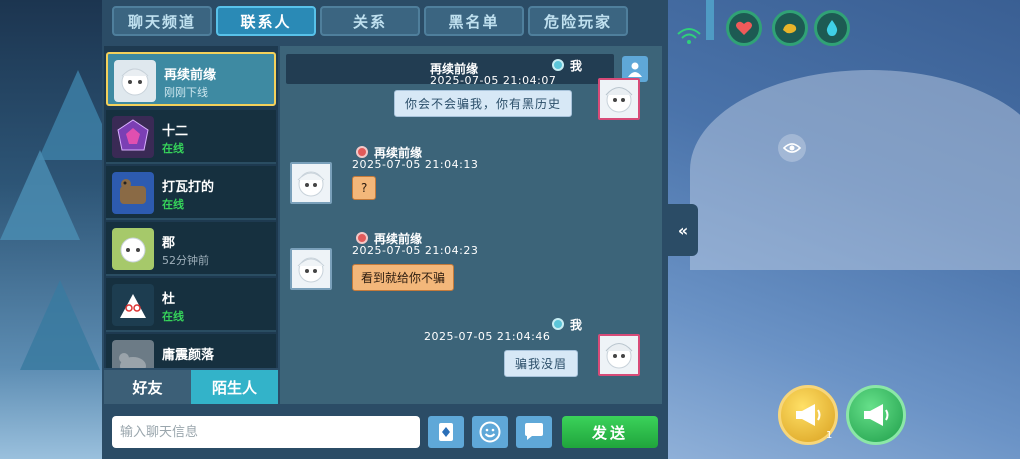 The width and height of the screenshot is (1020, 459). I want to click on eye-icon, so click(792, 148).